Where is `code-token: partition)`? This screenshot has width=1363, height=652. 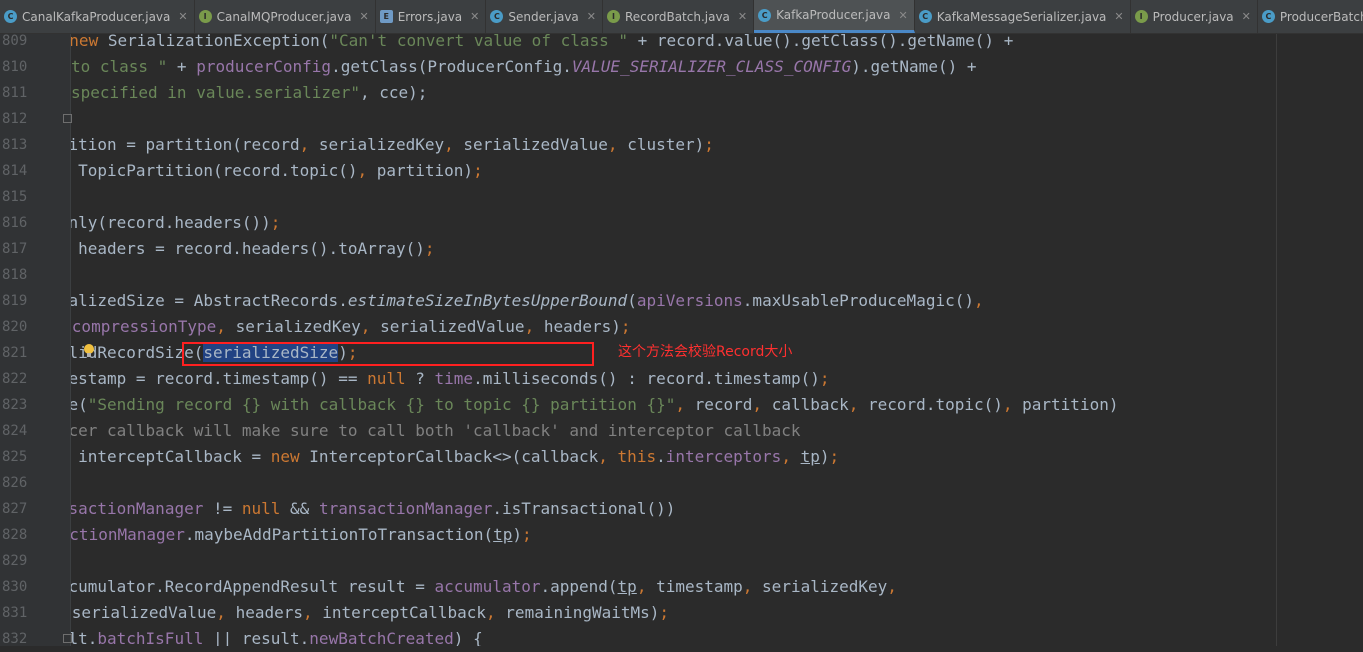 code-token: partition) is located at coordinates (425, 170).